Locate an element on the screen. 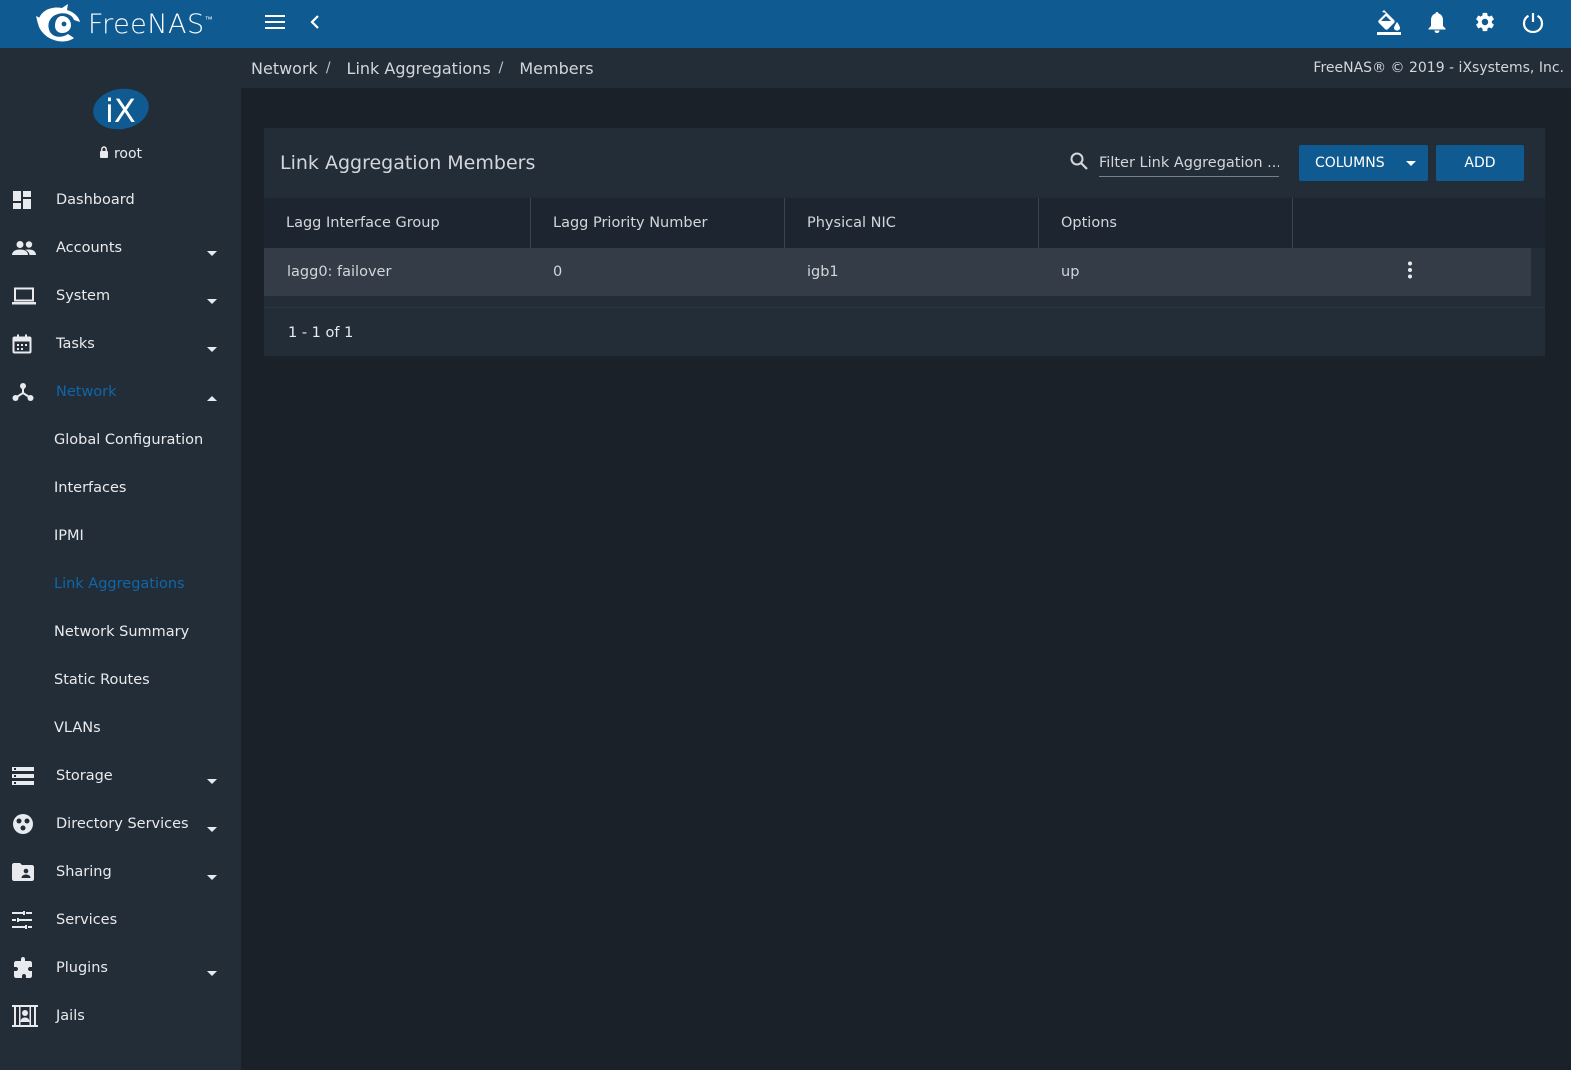 This screenshot has width=1571, height=1070. chevron-left-icon is located at coordinates (315, 24).